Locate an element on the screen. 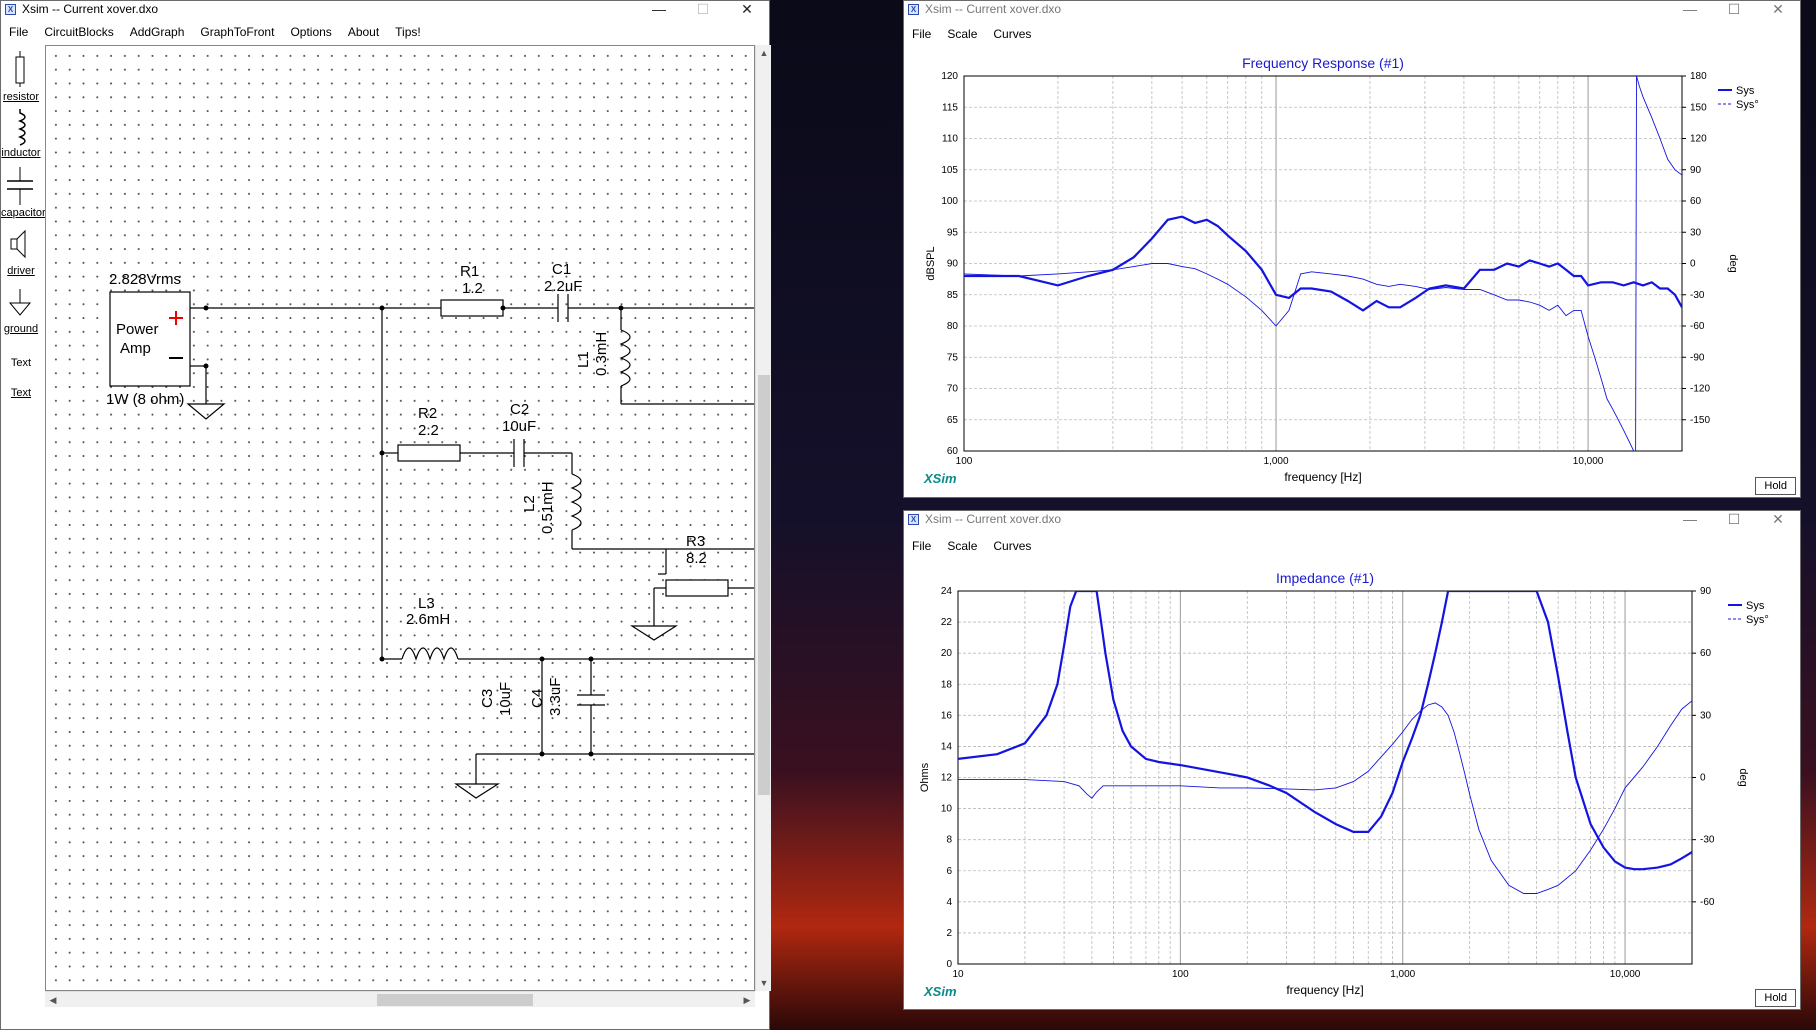  menu-circuitblocks: CircuitBlocks is located at coordinates (78, 32).